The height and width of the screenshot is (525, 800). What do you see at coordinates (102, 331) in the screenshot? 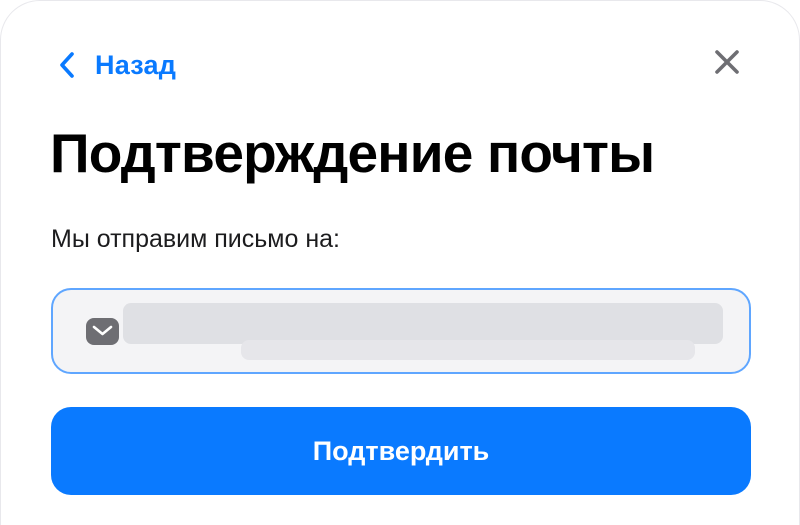
I see `mail-icon` at bounding box center [102, 331].